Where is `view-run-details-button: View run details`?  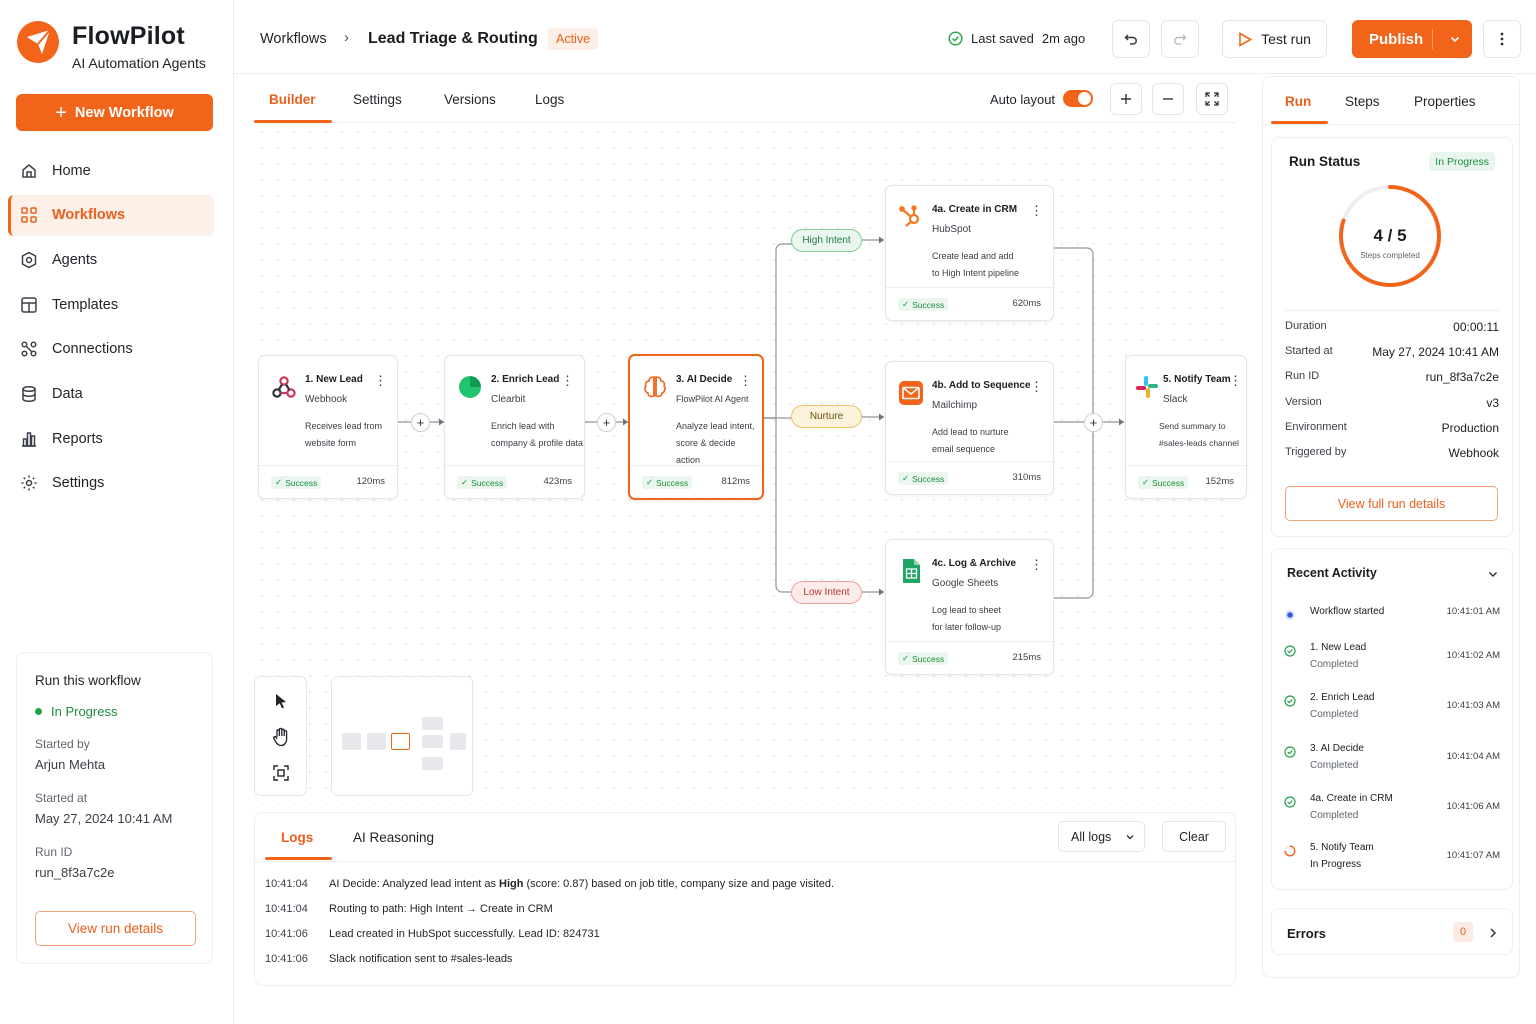
view-run-details-button: View run details is located at coordinates (115, 928).